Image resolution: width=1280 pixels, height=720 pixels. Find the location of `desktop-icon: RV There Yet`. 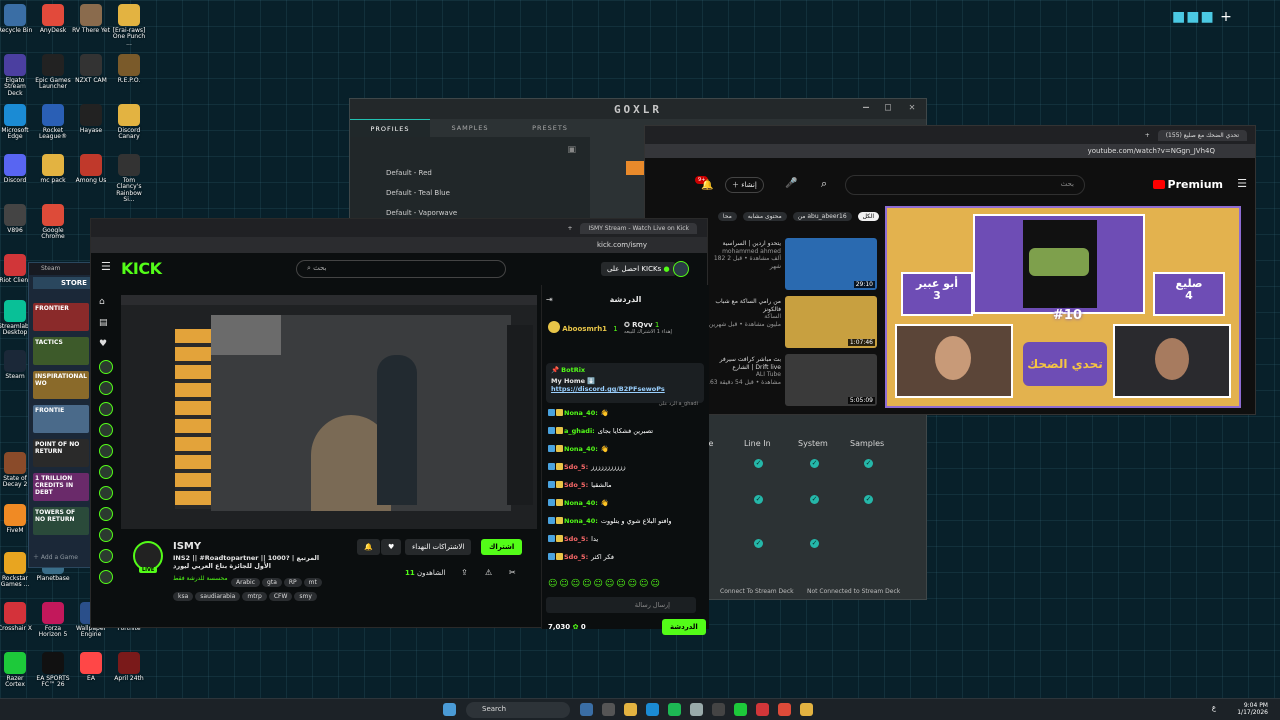

desktop-icon: RV There Yet is located at coordinates (91, 19).